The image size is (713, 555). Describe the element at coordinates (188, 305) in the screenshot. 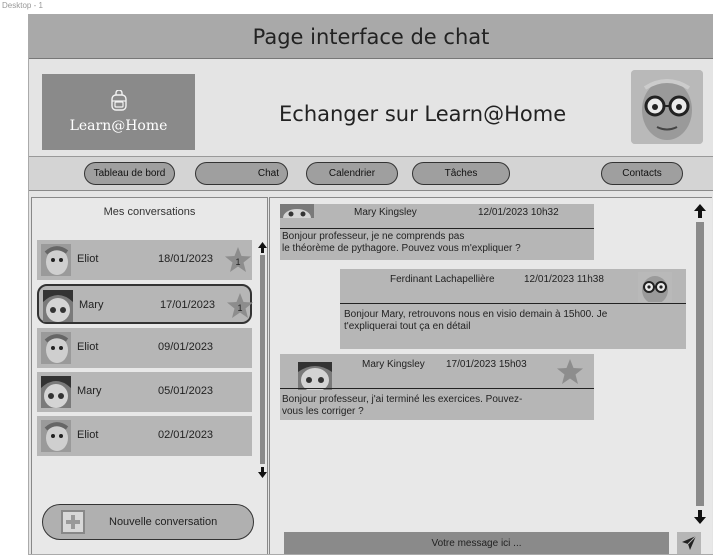

I see `conversation-date: 17/01/2023` at that location.